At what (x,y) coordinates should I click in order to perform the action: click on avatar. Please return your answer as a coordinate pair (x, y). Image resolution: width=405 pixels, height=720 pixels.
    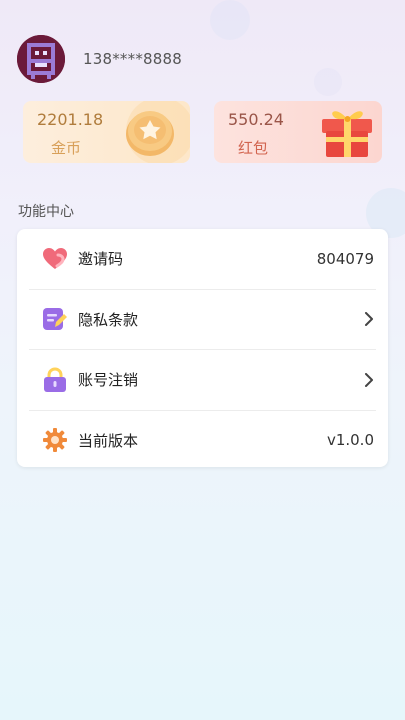
    Looking at the image, I should click on (41, 59).